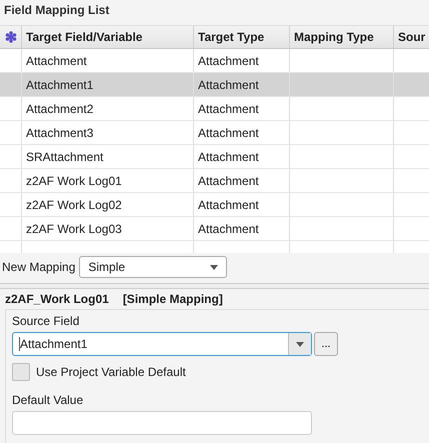 The image size is (429, 443). Describe the element at coordinates (21, 372) in the screenshot. I see `checkbox` at that location.